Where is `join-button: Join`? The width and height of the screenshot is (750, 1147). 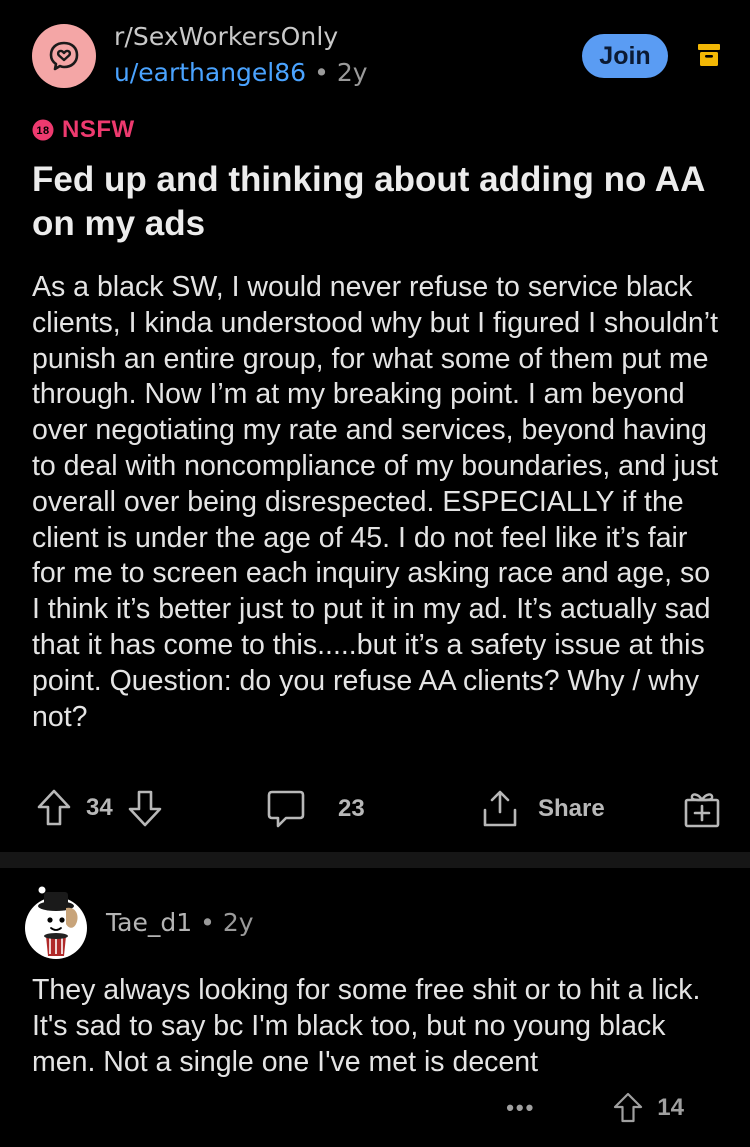
join-button: Join is located at coordinates (625, 56).